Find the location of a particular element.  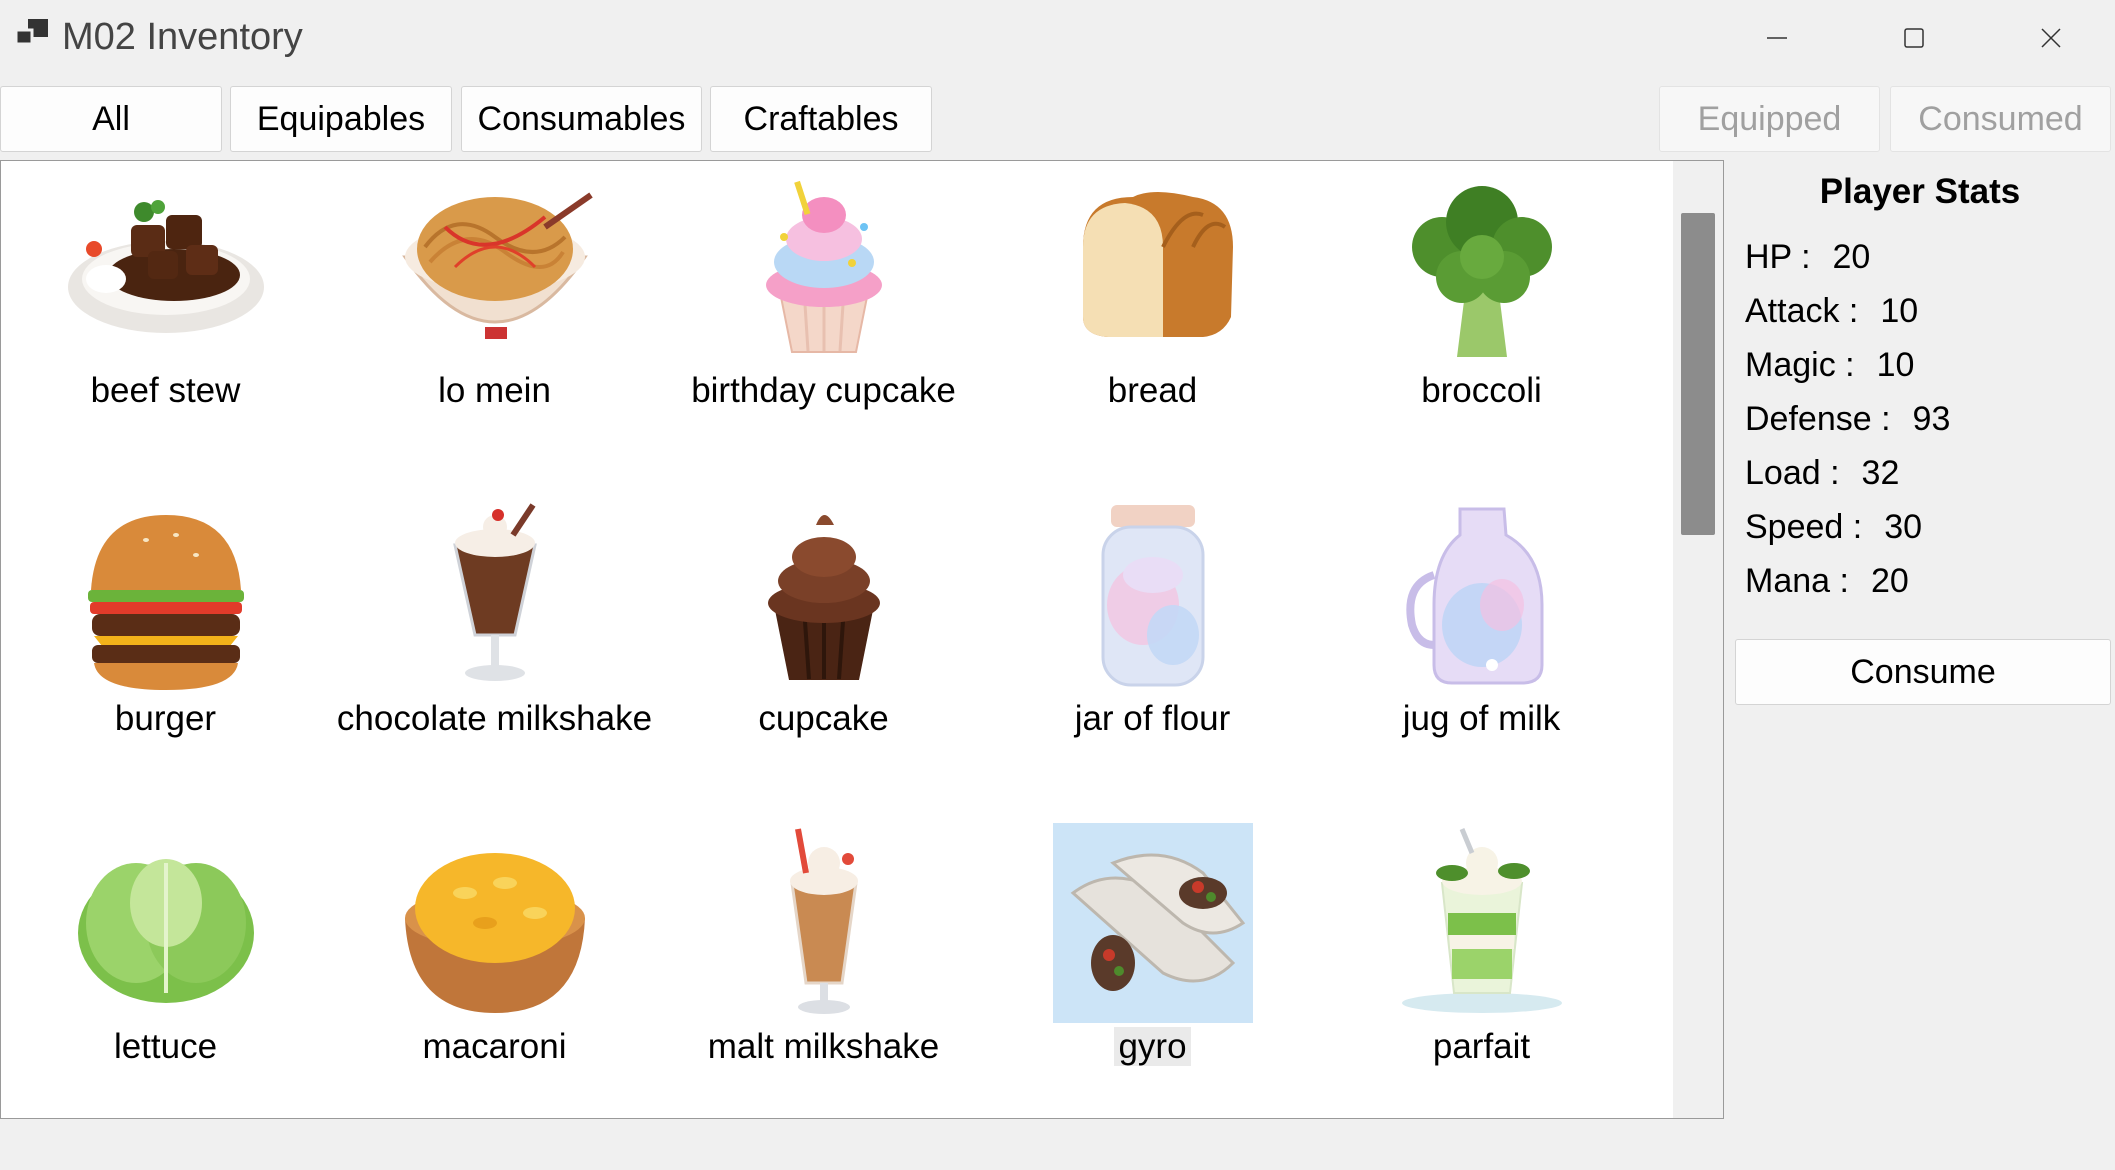

maximize-icon is located at coordinates (1914, 38).